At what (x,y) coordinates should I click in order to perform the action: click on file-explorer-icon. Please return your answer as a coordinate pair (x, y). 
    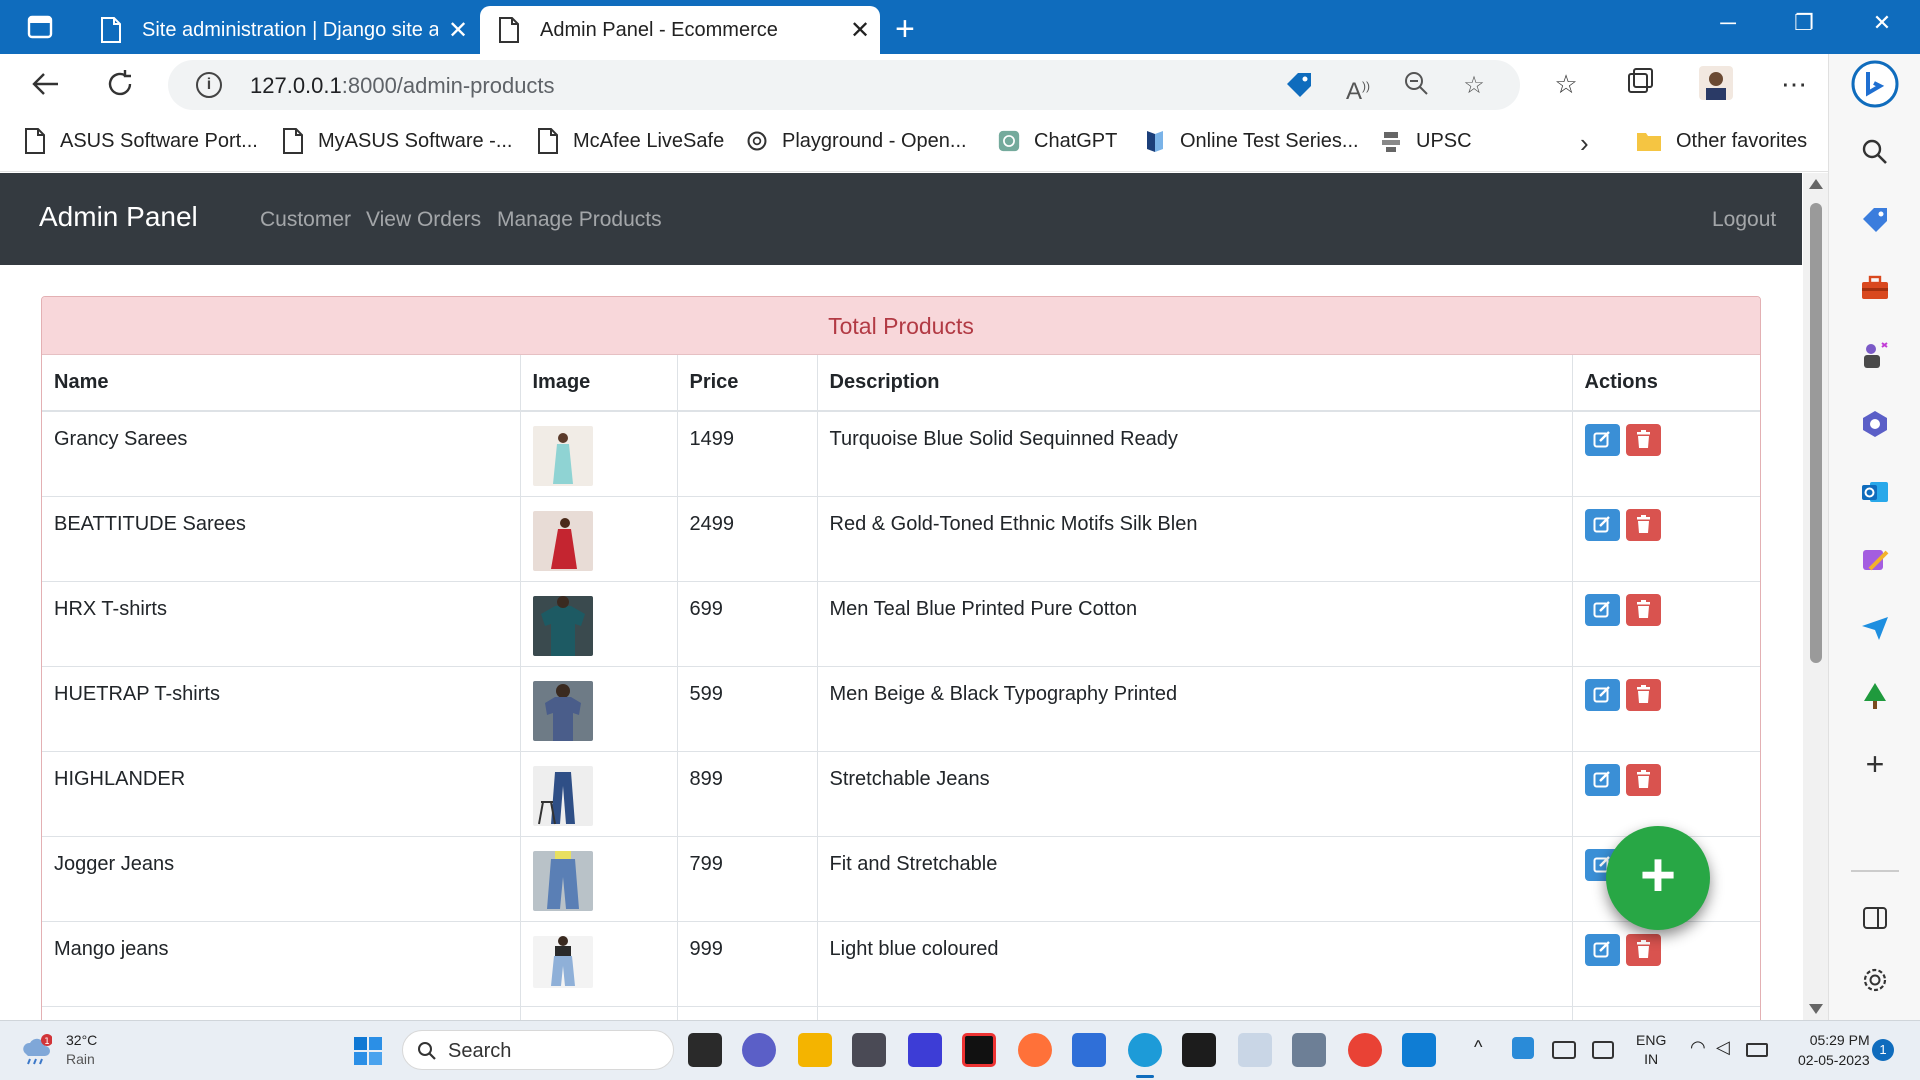
    Looking at the image, I should click on (815, 1050).